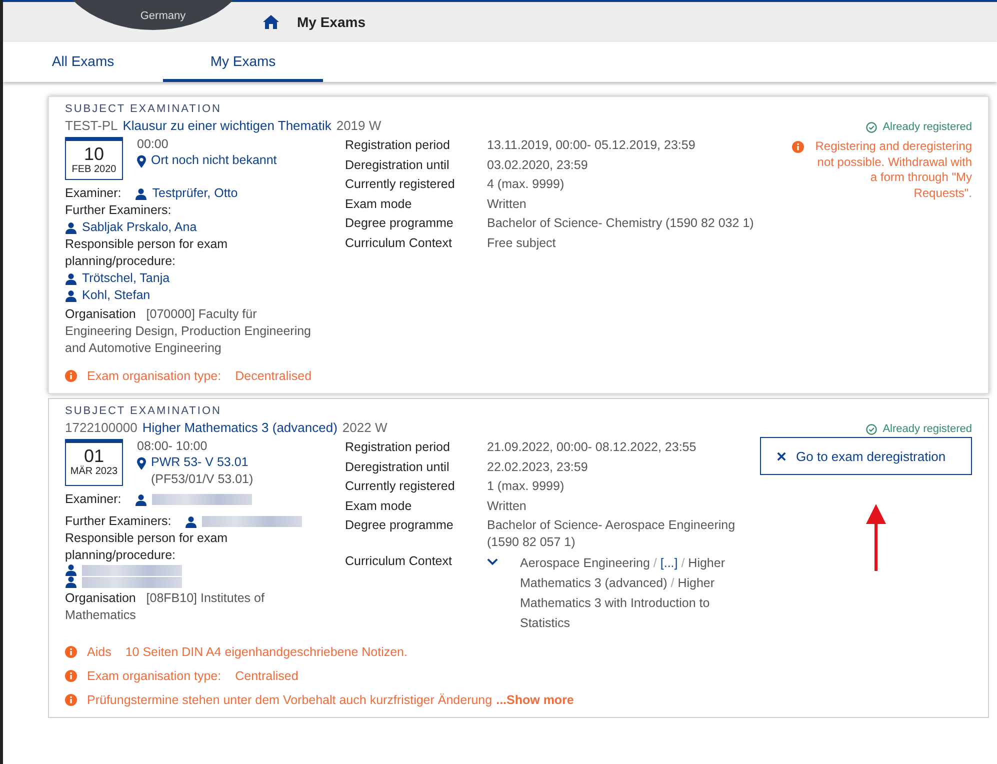 The height and width of the screenshot is (764, 997). Describe the element at coordinates (331, 22) in the screenshot. I see `page-title: My Exams` at that location.